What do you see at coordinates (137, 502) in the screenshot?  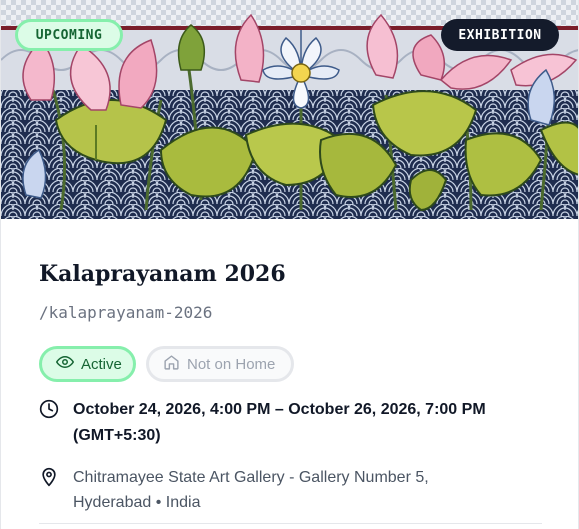 I see `event-city-country: Hyderabad • India` at bounding box center [137, 502].